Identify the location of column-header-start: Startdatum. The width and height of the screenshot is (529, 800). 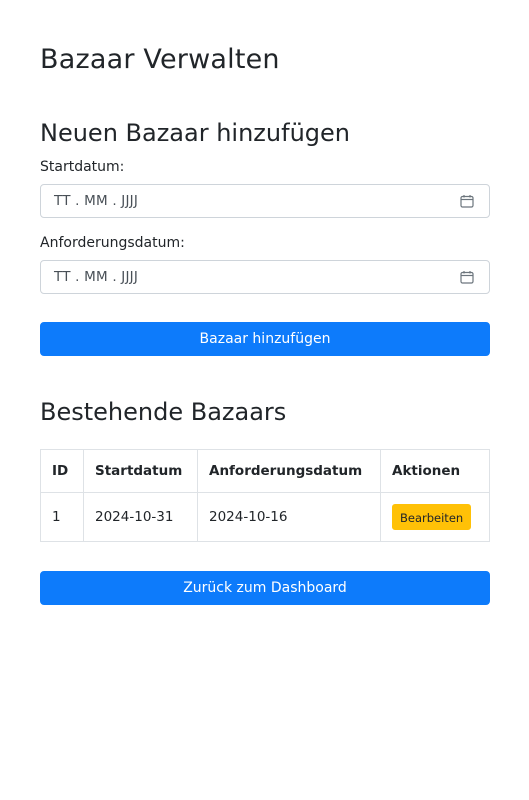
(140, 471).